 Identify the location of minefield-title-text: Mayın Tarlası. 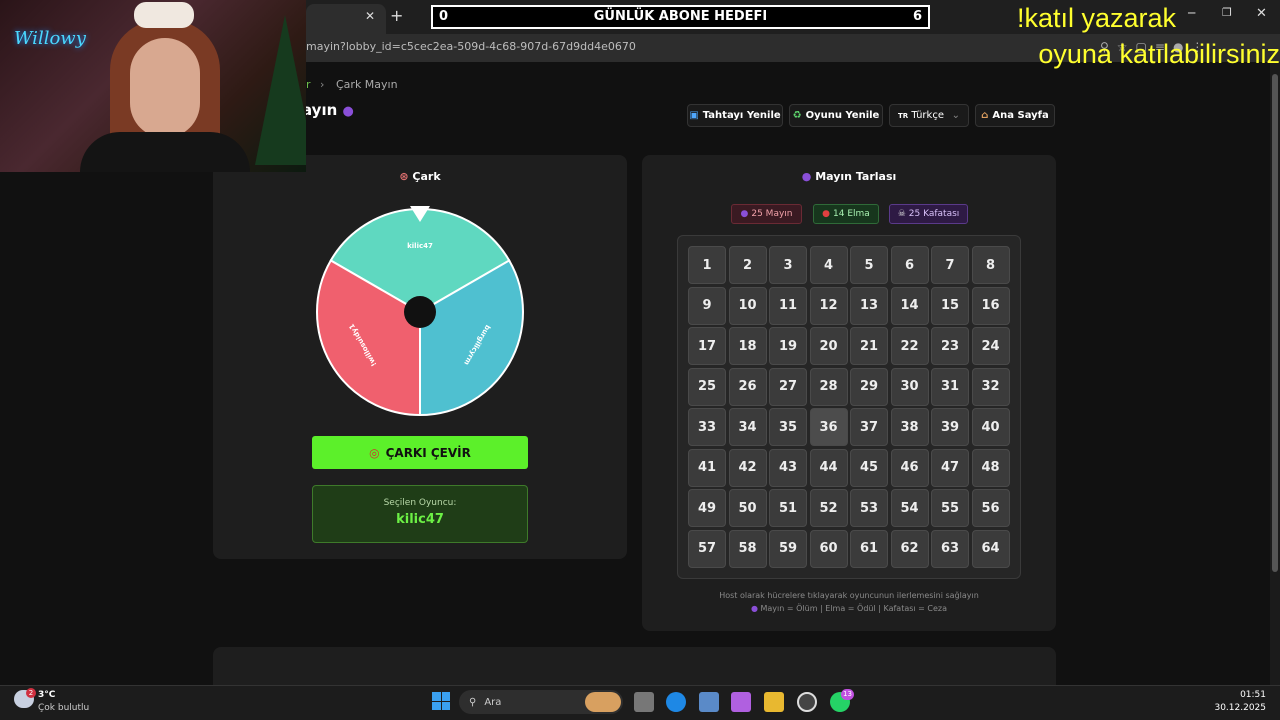
(856, 176).